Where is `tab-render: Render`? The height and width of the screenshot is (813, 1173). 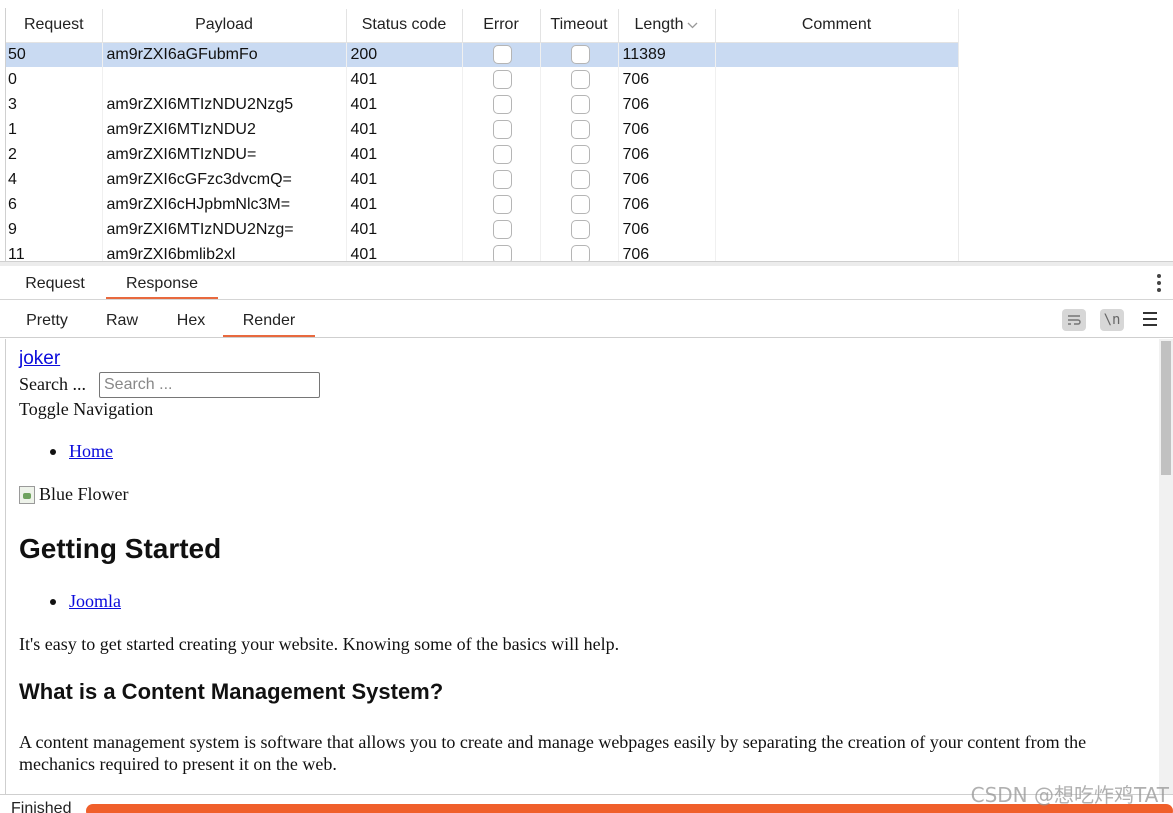
tab-render: Render is located at coordinates (269, 319).